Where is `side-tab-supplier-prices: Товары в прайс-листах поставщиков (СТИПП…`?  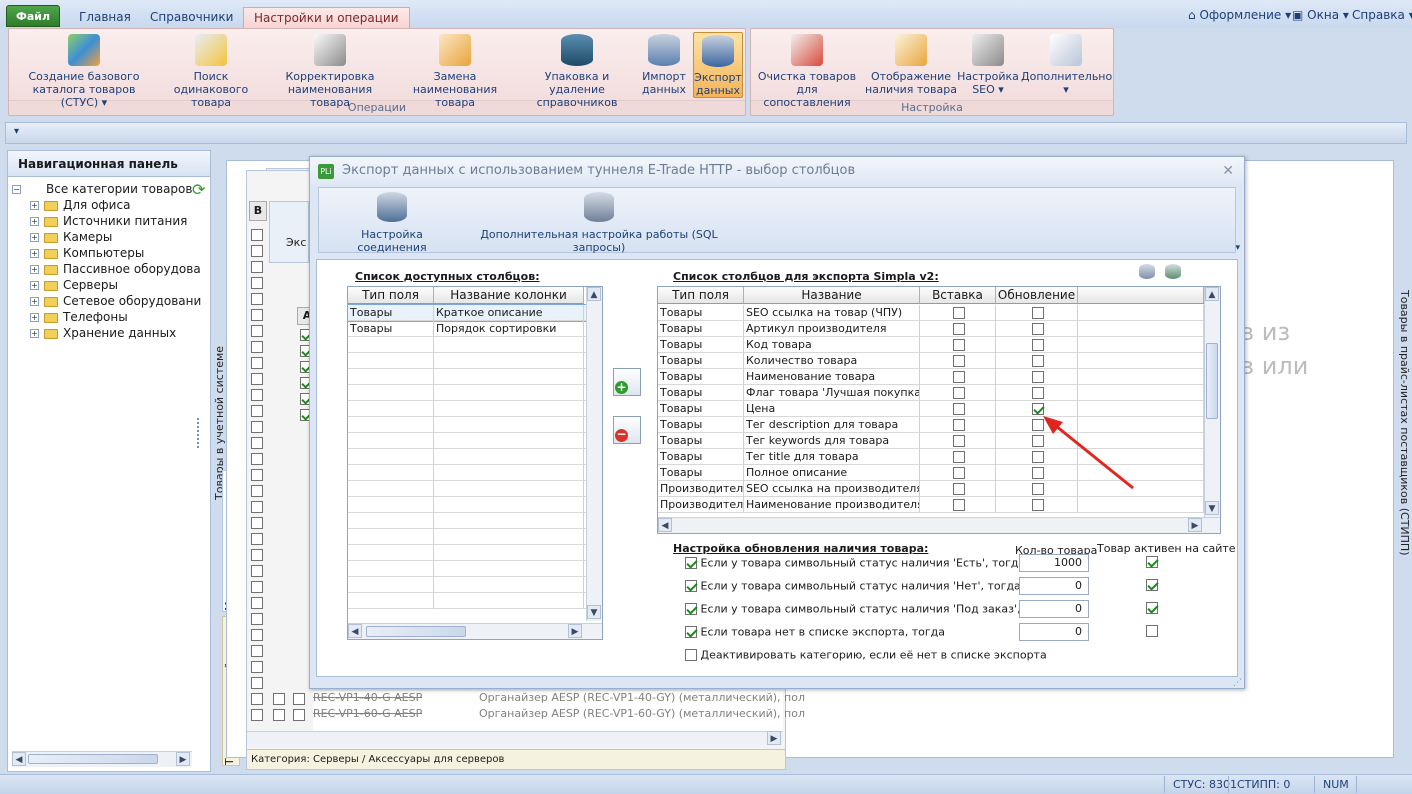
side-tab-supplier-prices: Товары в прайс-листах поставщиков (СТИПП… is located at coordinates (1402, 423).